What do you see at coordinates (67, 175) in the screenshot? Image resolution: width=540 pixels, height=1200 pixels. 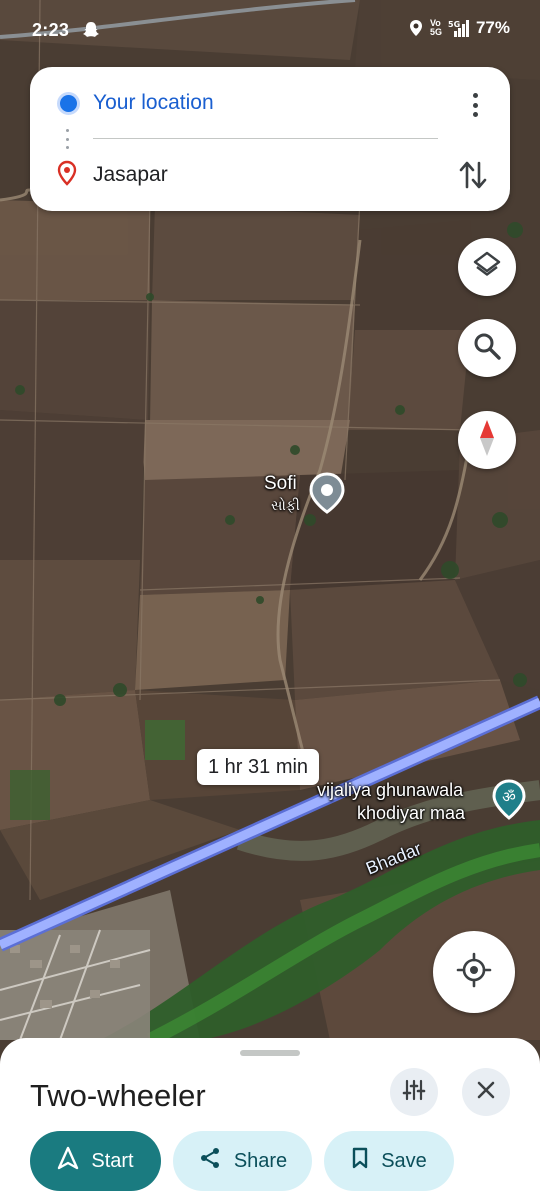 I see `destination-pin-icon` at bounding box center [67, 175].